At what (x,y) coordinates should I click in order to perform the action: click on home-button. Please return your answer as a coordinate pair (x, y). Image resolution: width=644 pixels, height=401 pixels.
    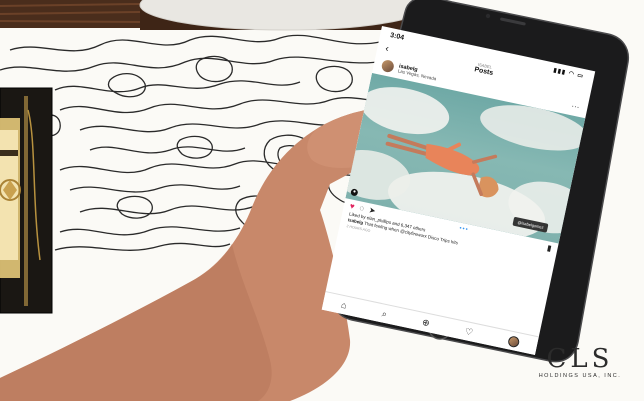
    Looking at the image, I should click on (440, 328).